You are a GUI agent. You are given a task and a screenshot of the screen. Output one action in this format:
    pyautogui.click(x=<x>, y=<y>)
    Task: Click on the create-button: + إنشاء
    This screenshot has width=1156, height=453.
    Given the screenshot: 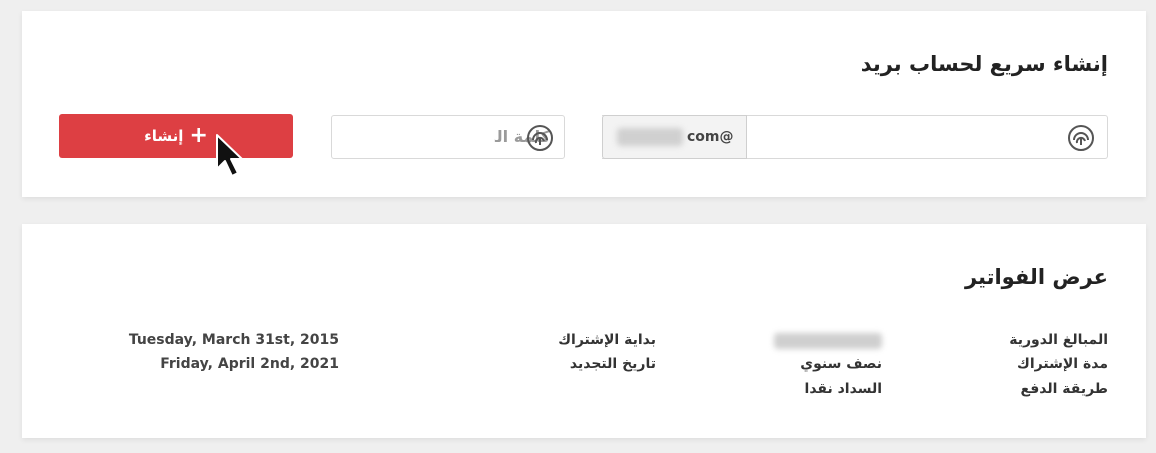 What is the action you would take?
    pyautogui.click(x=176, y=136)
    